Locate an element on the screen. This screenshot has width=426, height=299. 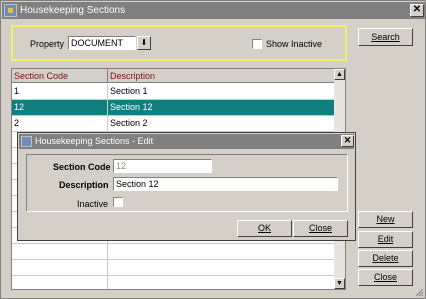
delete-button-label: Delete is located at coordinates (385, 258).